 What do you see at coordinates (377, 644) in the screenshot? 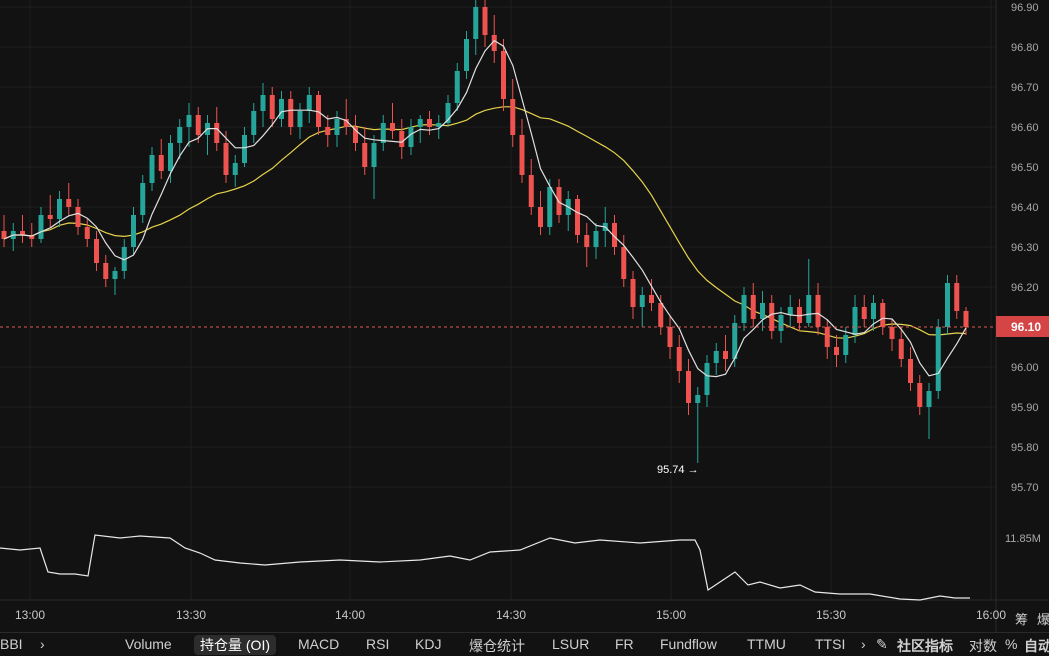
I see `tab-rsi: RSI` at bounding box center [377, 644].